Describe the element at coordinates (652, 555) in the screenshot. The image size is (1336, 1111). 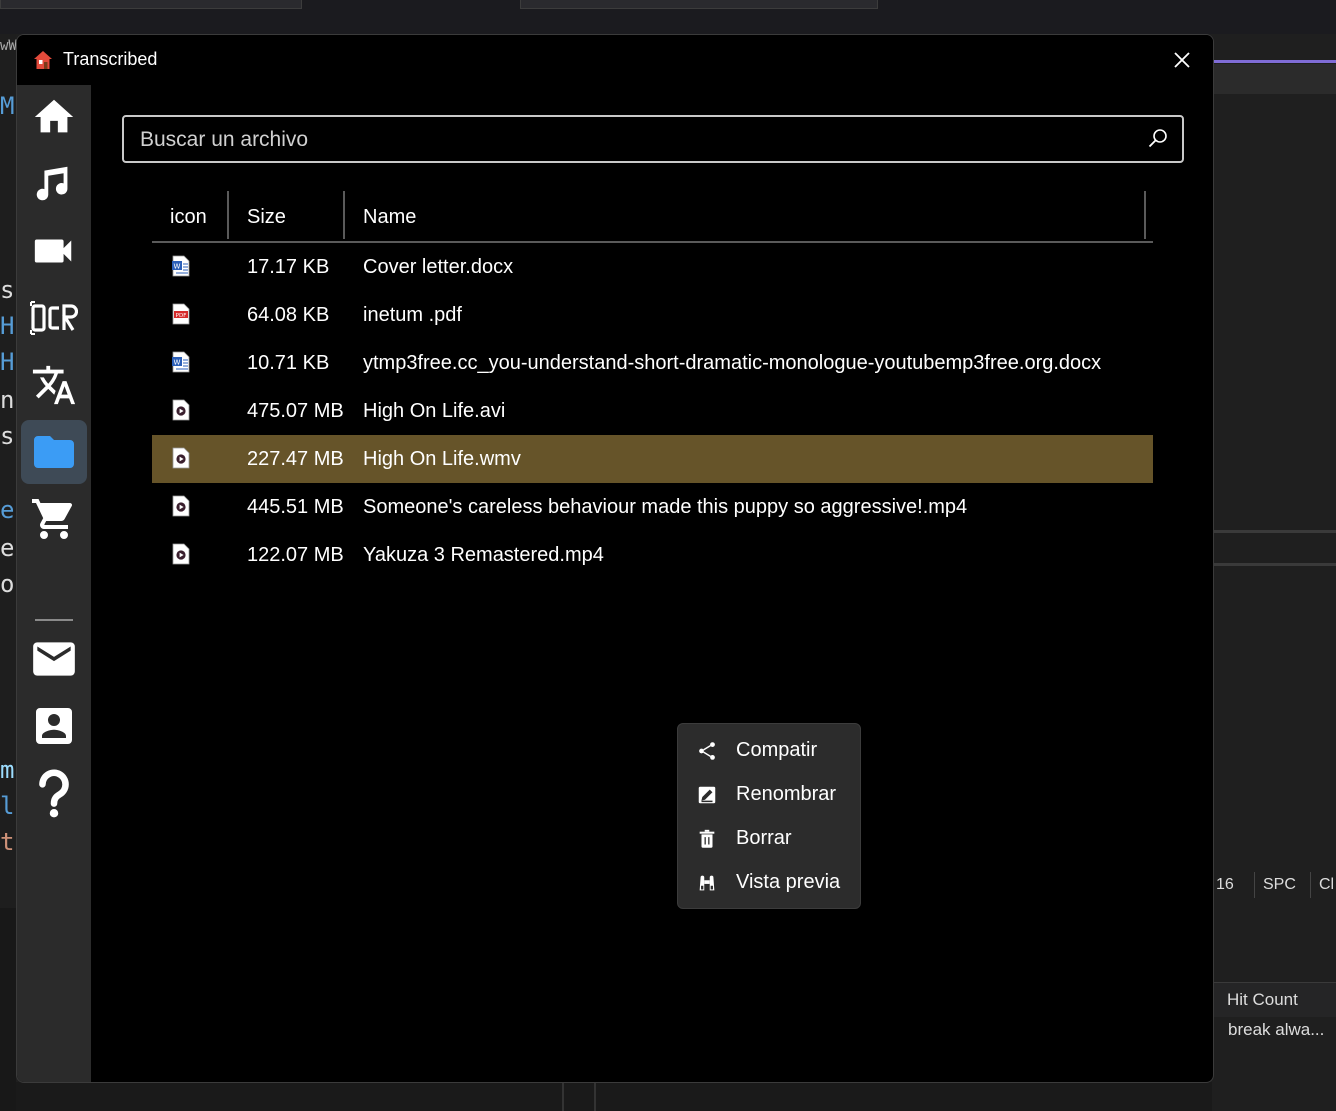
I see `table-row: 122.07 MB Yakuza 3 Remastered.mp4` at that location.